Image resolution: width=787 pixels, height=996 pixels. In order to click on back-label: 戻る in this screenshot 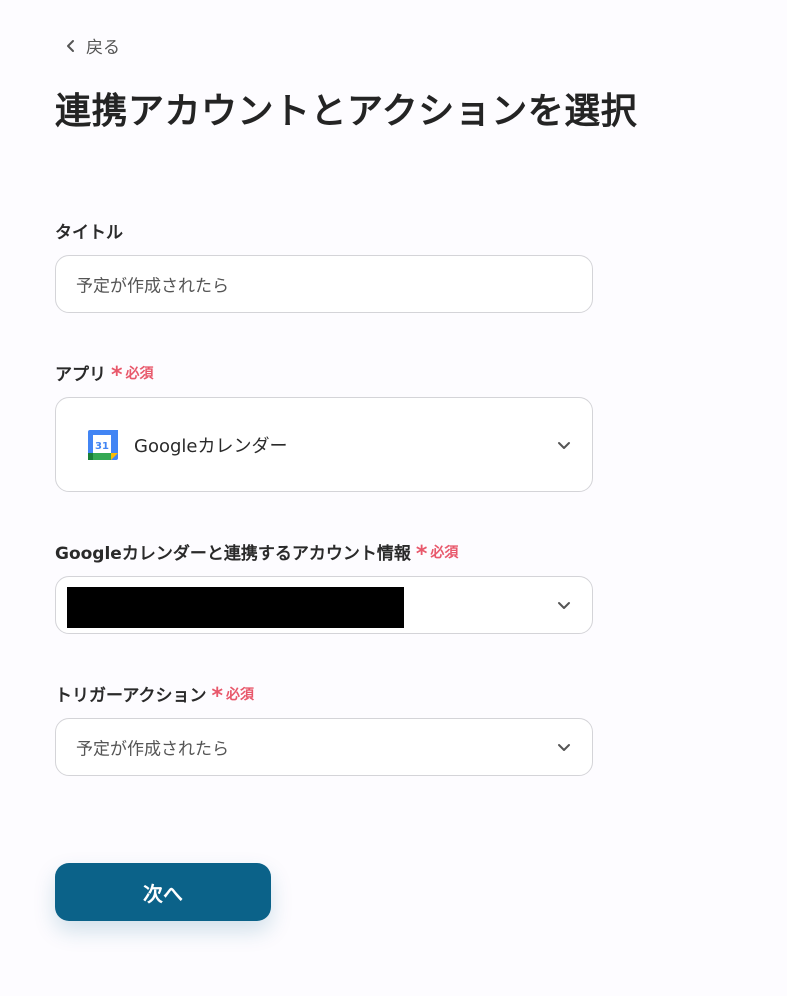, I will do `click(103, 48)`.